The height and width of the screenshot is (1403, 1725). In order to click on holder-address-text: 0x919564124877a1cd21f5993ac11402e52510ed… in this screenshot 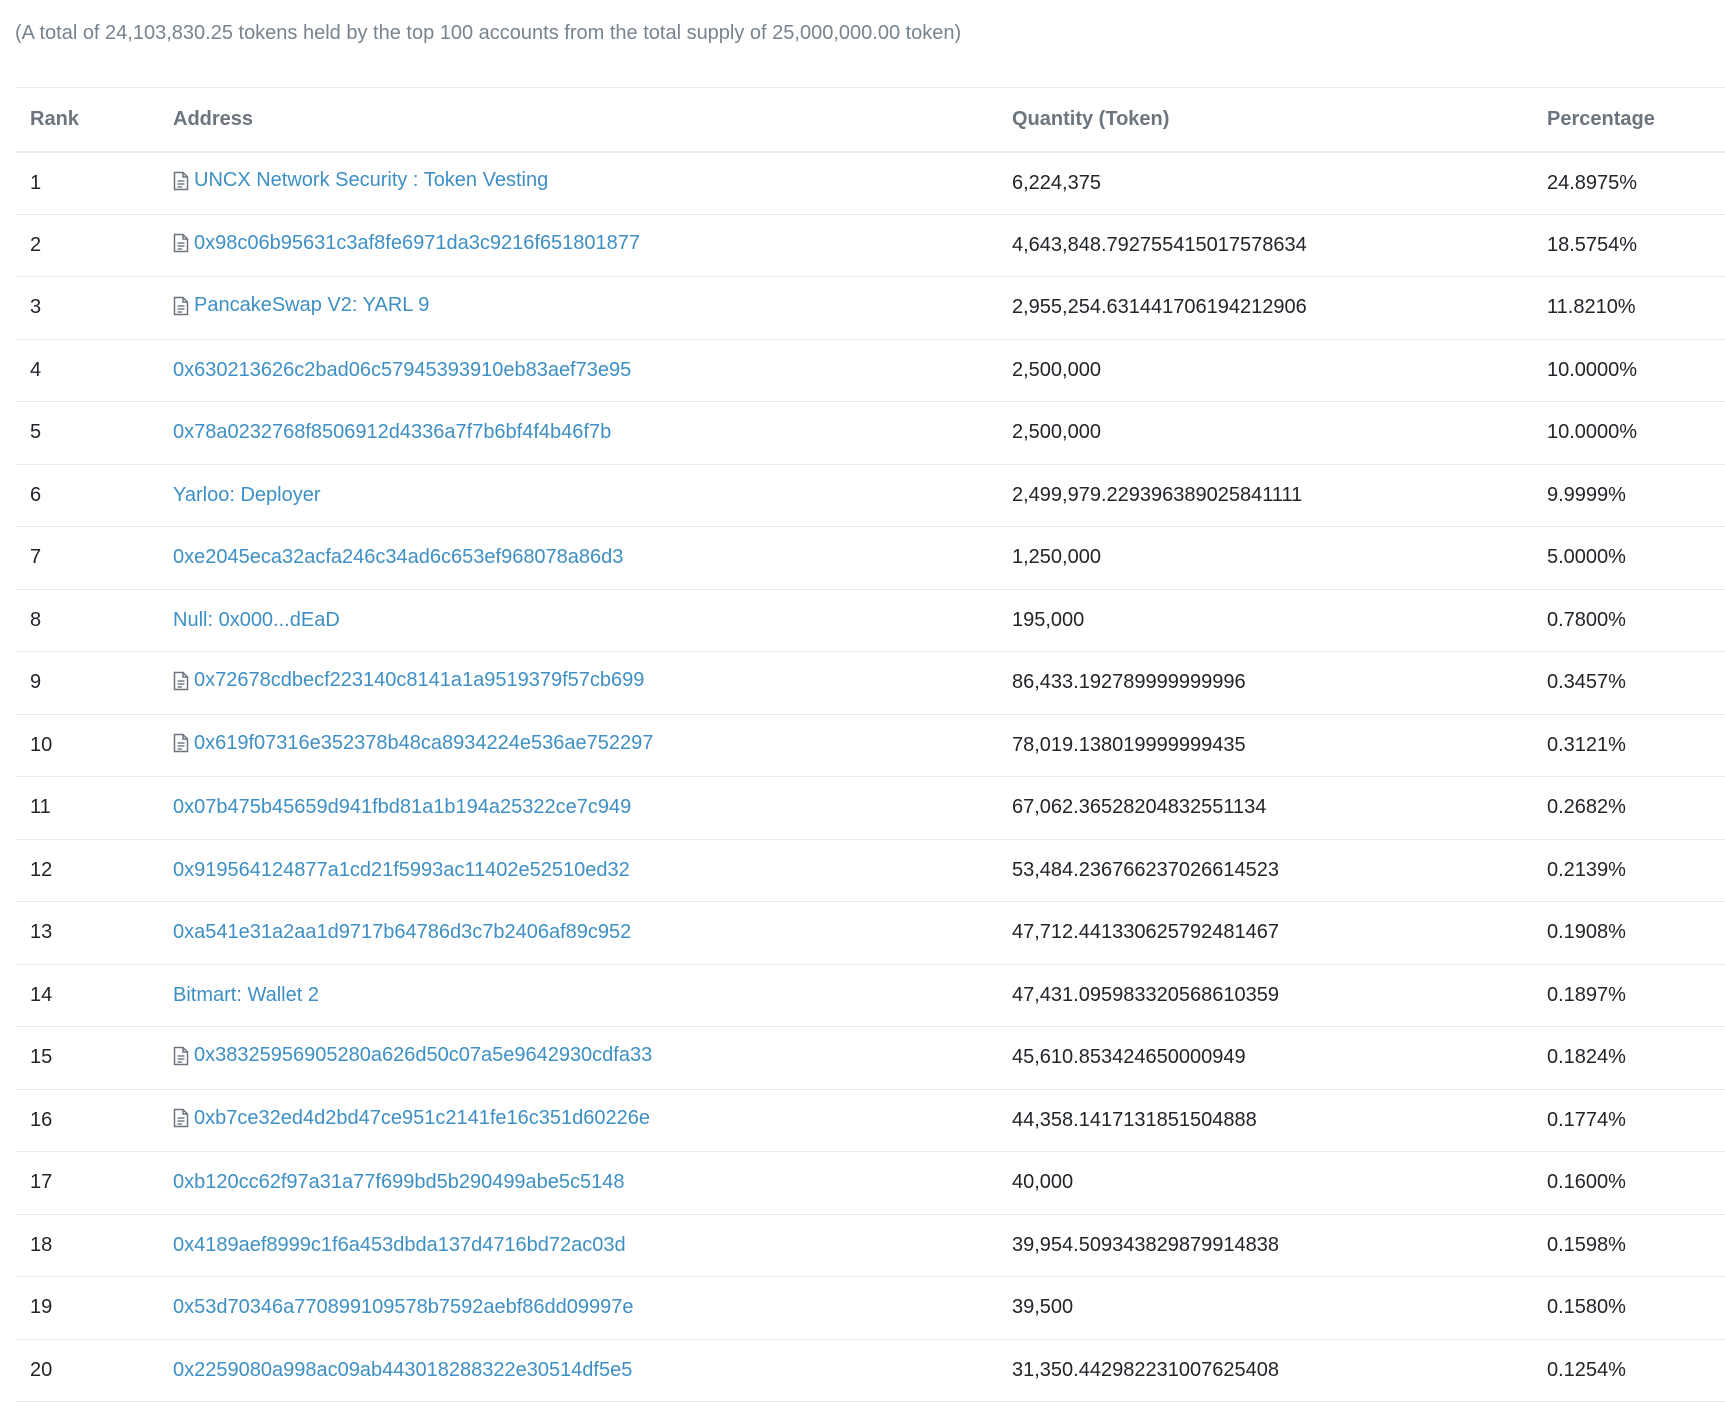, I will do `click(401, 869)`.